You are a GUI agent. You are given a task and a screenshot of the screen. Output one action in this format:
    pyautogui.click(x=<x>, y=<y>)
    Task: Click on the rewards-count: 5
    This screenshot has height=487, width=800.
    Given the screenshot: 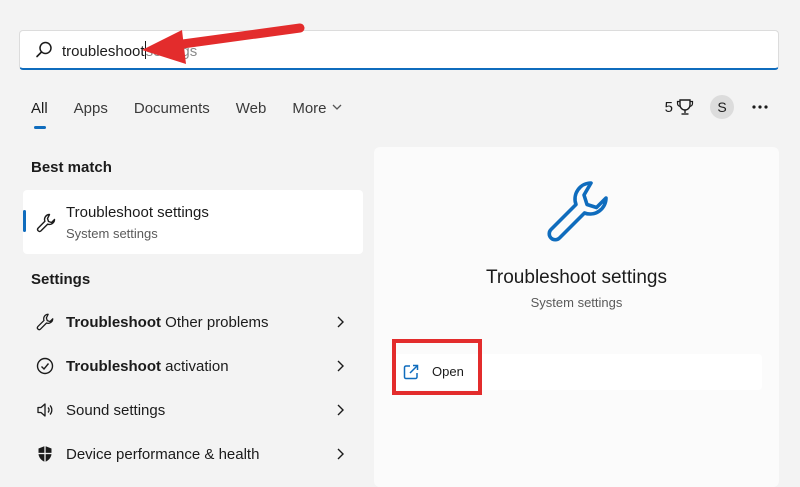 What is the action you would take?
    pyautogui.click(x=668, y=107)
    